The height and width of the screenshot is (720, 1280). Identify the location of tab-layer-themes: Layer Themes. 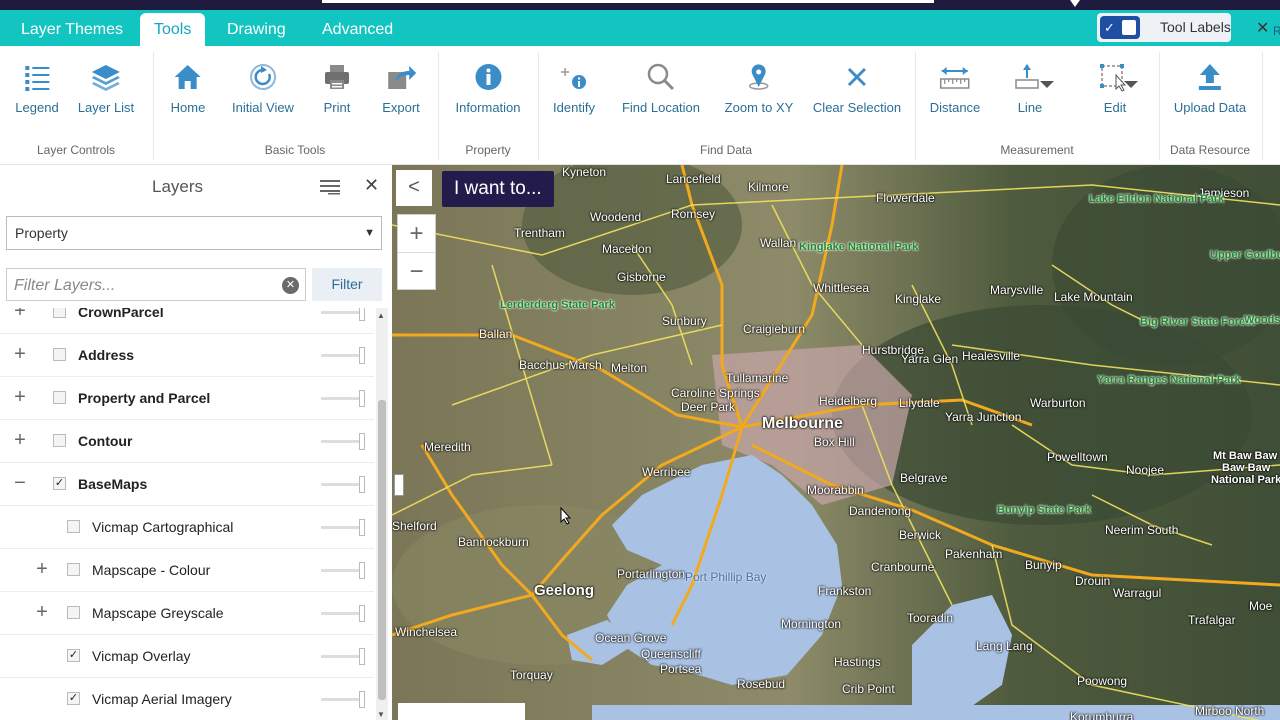
(72, 29).